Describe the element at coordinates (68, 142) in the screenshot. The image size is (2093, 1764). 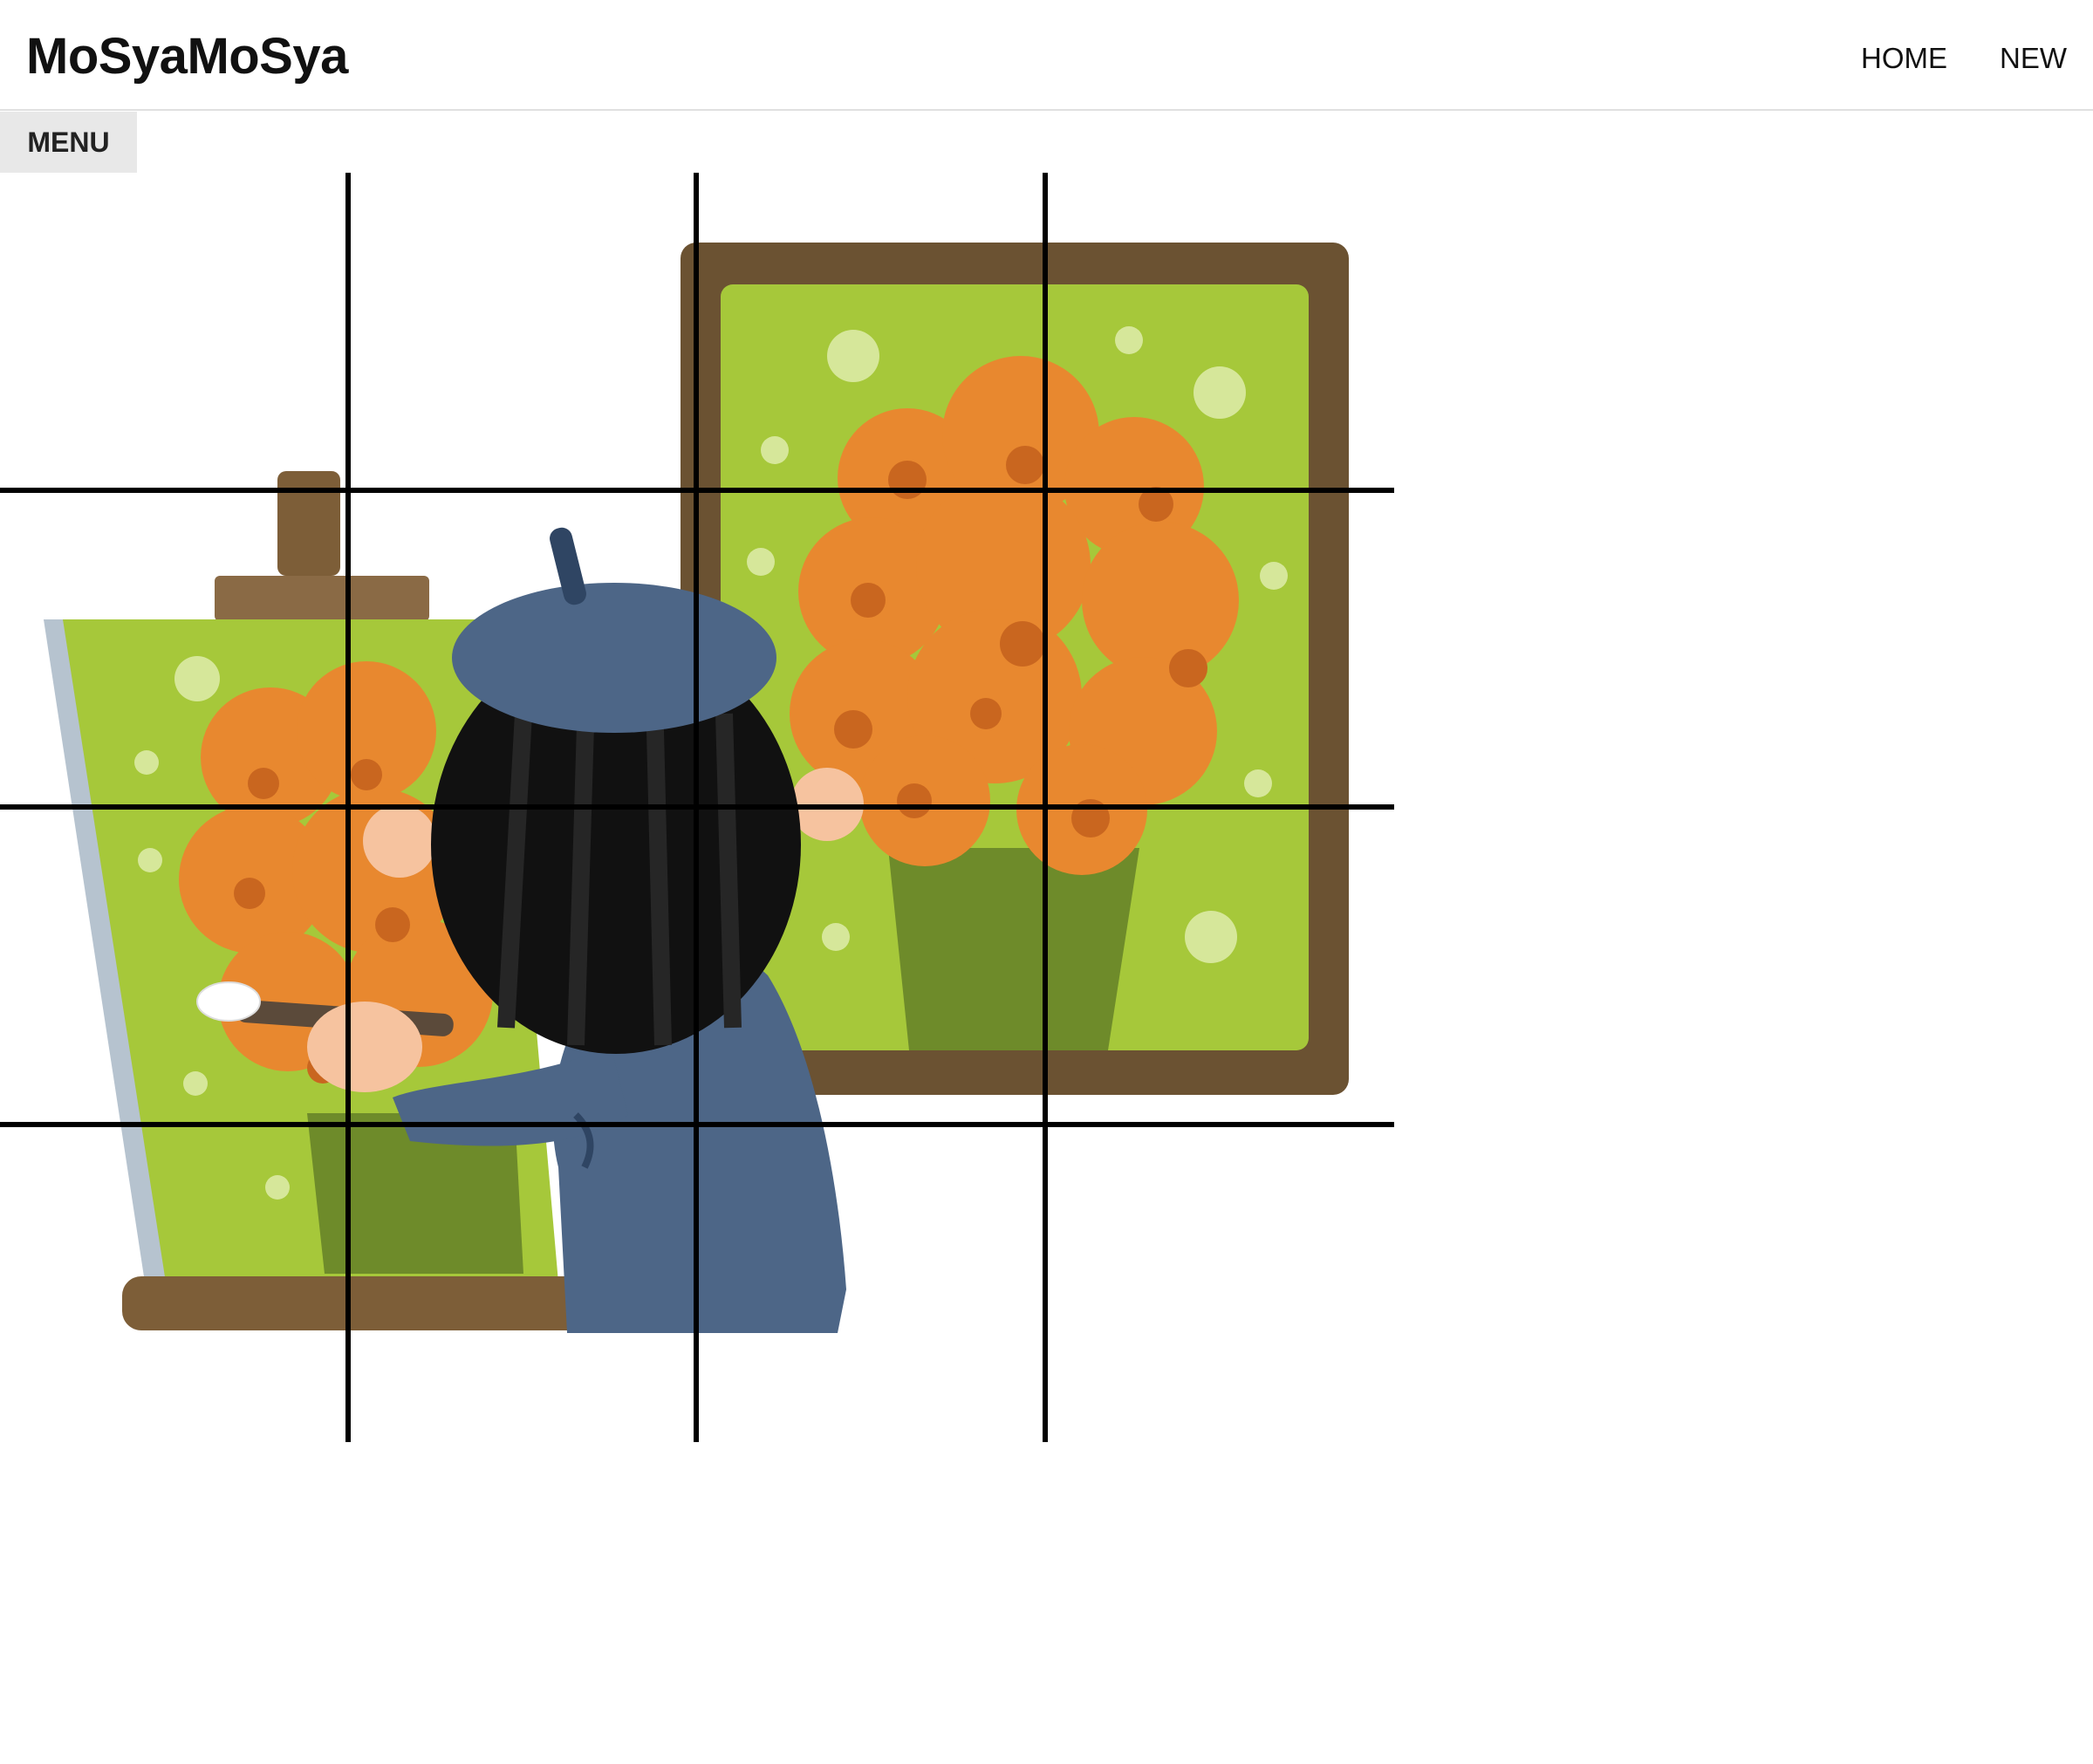
I see `menu-button: MENU` at that location.